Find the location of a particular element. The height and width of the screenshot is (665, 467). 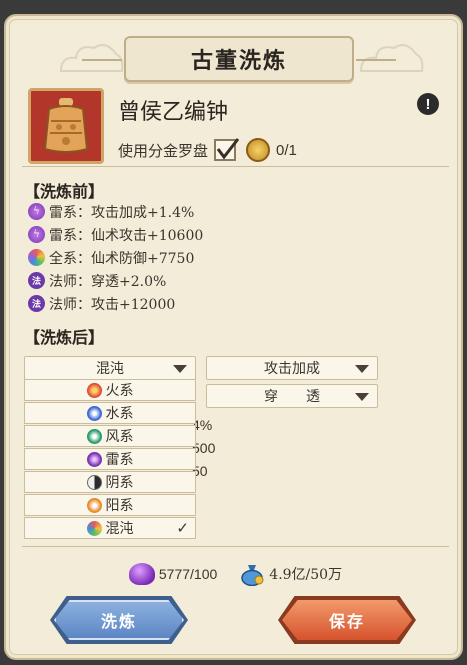

save-button: 保存 is located at coordinates (347, 620).